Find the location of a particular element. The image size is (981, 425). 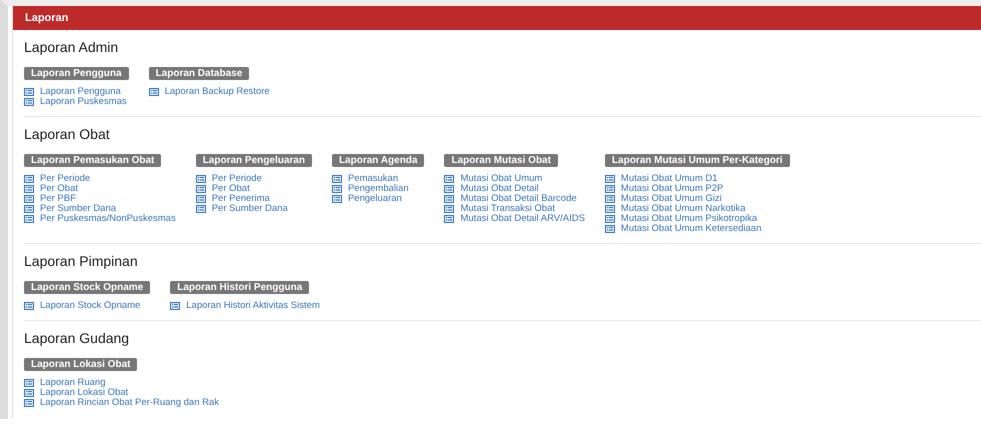

report-link: Laporan Lokasi Obat is located at coordinates (84, 393).